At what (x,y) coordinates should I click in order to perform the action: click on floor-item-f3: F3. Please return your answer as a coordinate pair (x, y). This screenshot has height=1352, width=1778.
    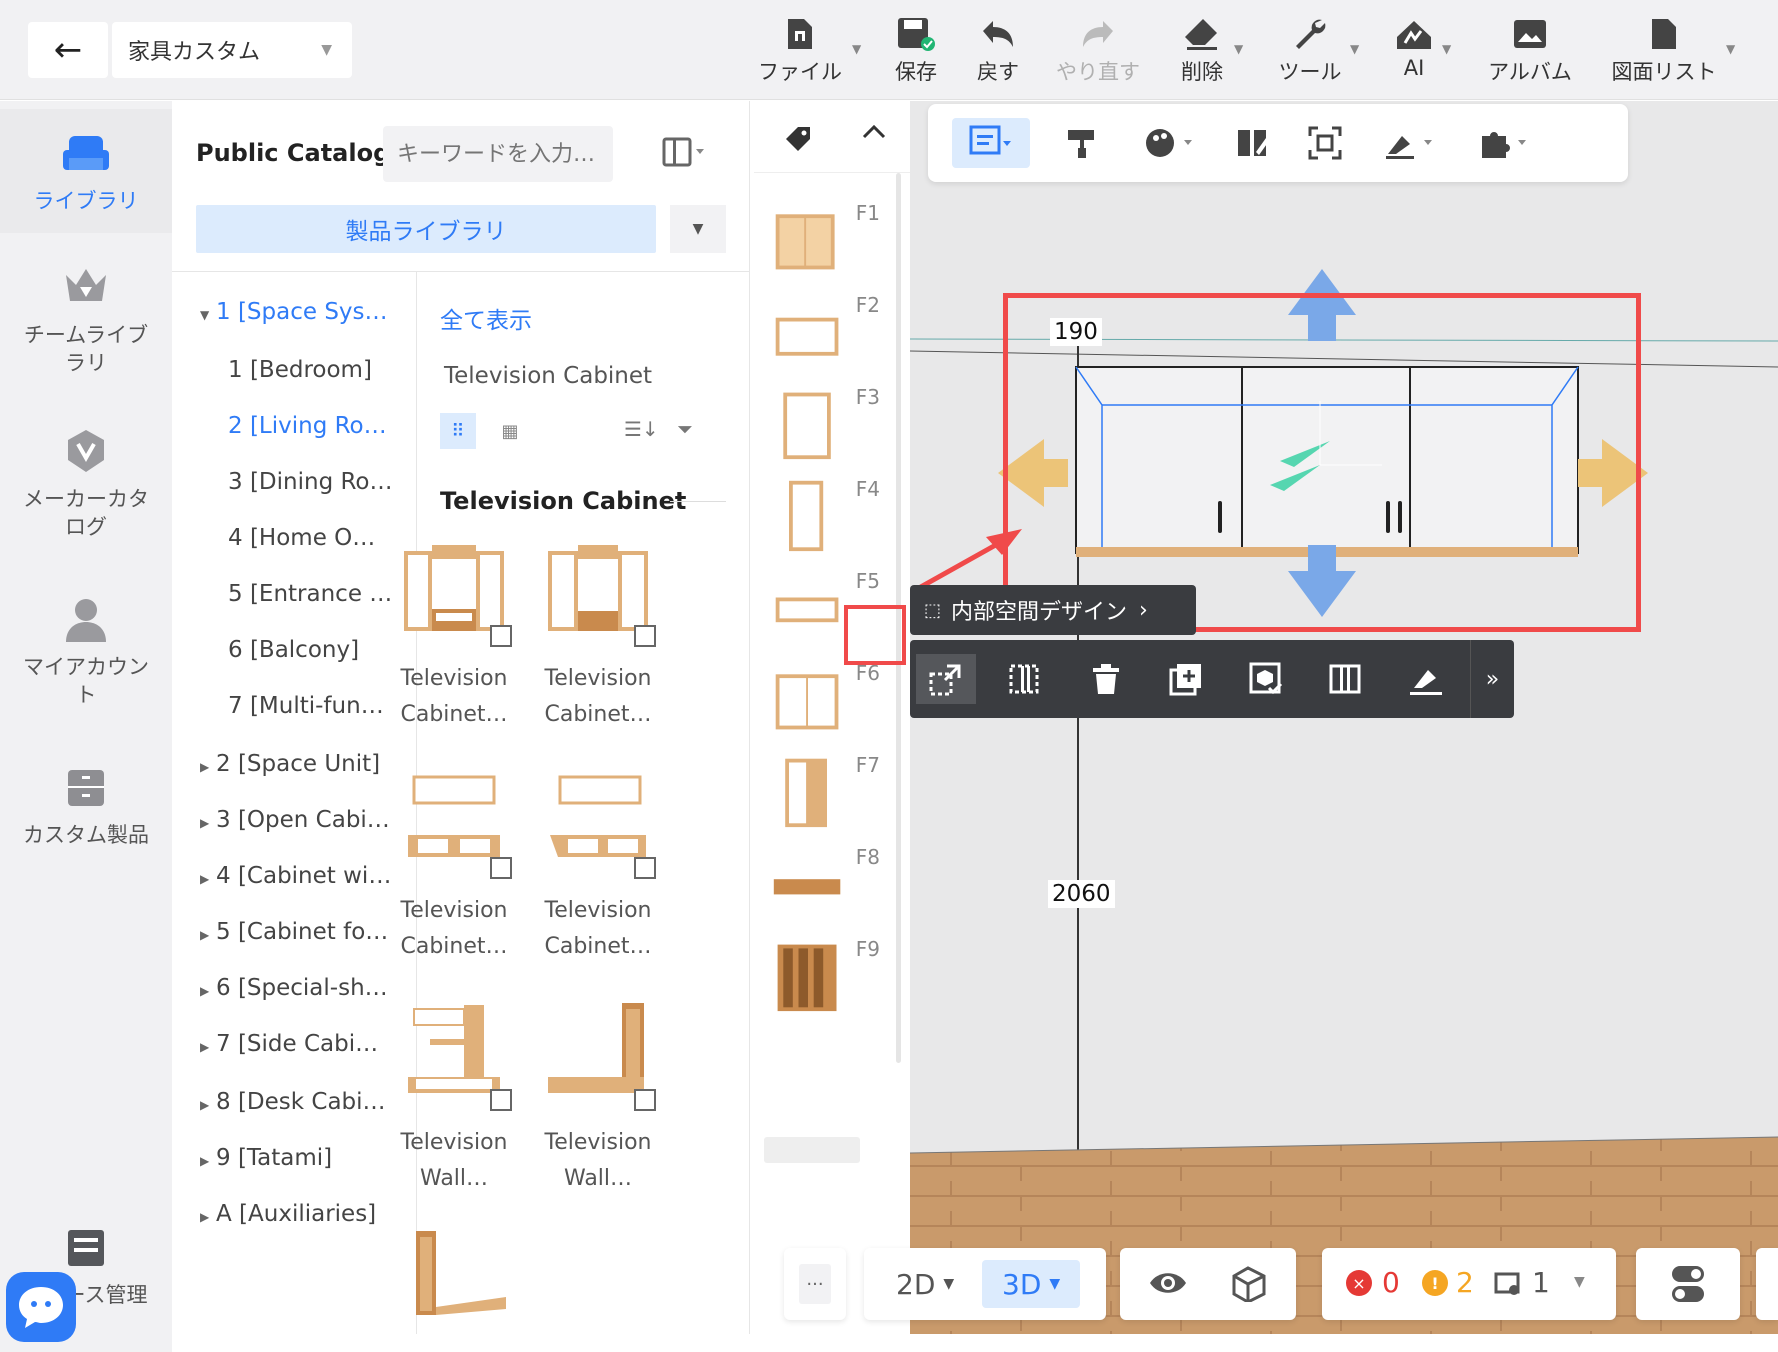
    Looking at the image, I should click on (826, 420).